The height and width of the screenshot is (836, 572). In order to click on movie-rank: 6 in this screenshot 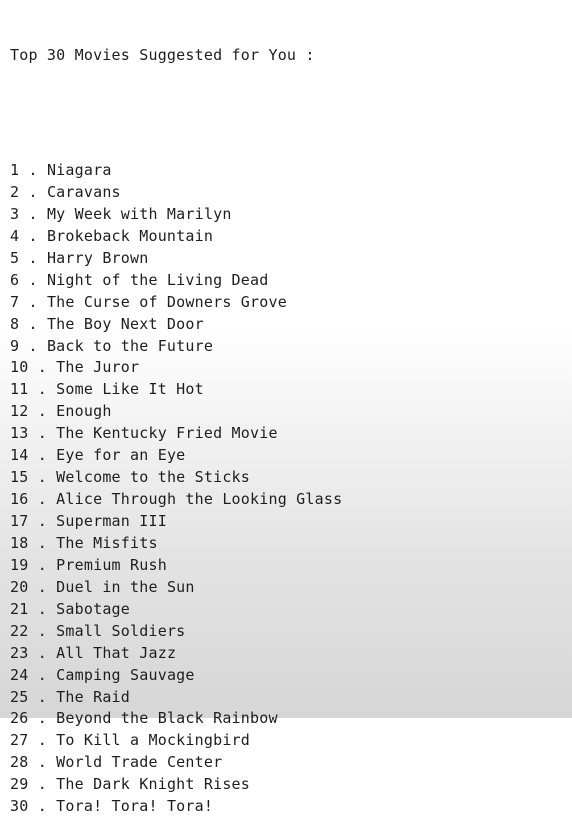, I will do `click(15, 279)`.